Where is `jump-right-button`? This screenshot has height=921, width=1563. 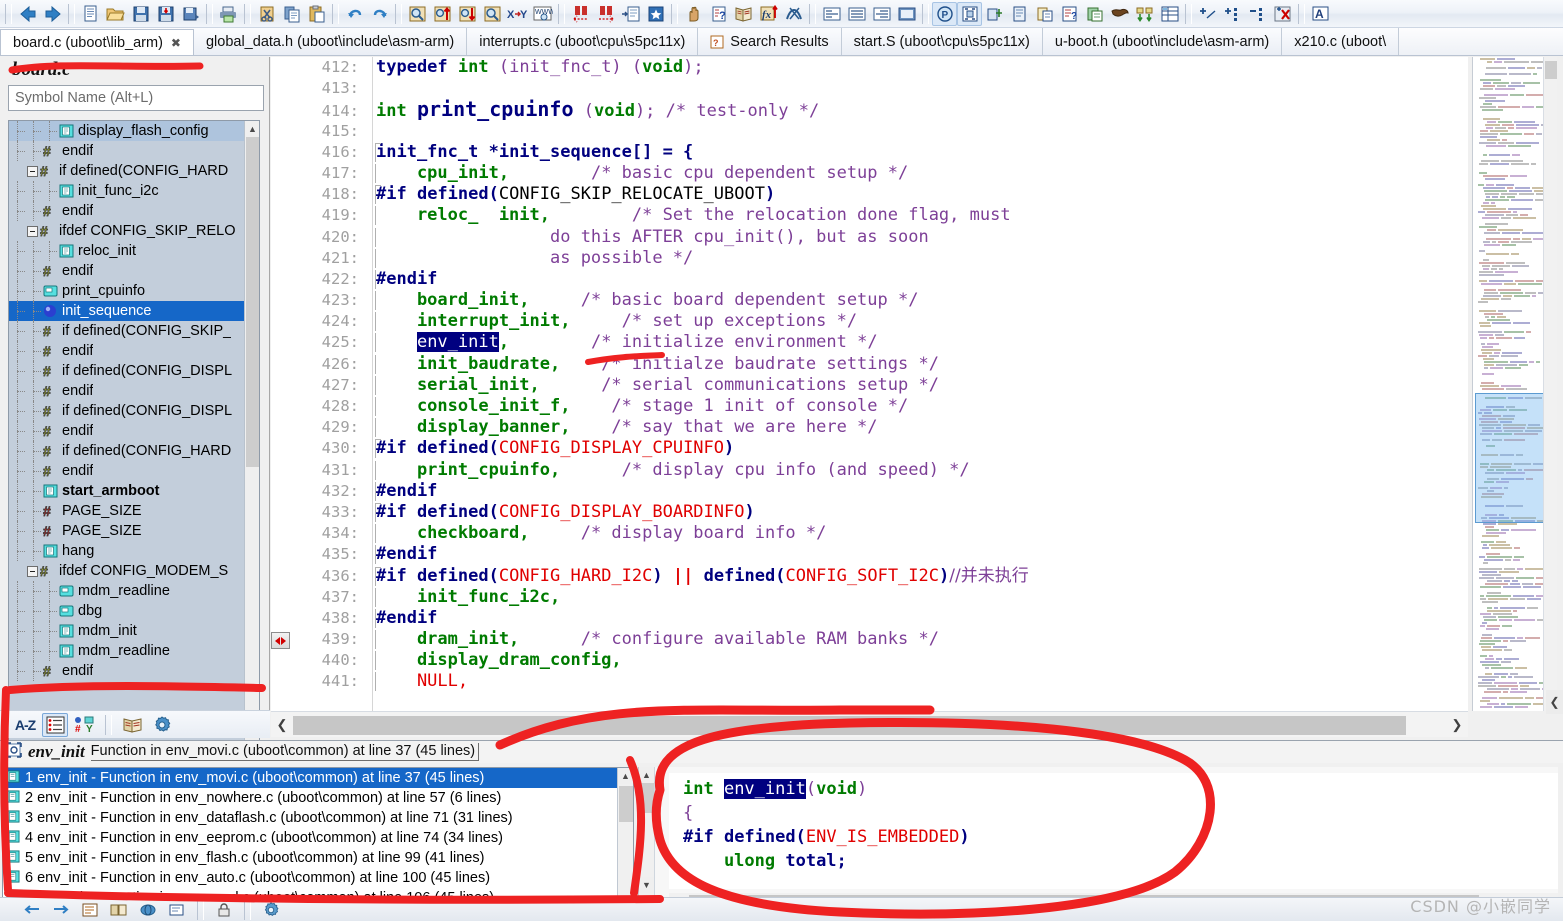 jump-right-button is located at coordinates (605, 14).